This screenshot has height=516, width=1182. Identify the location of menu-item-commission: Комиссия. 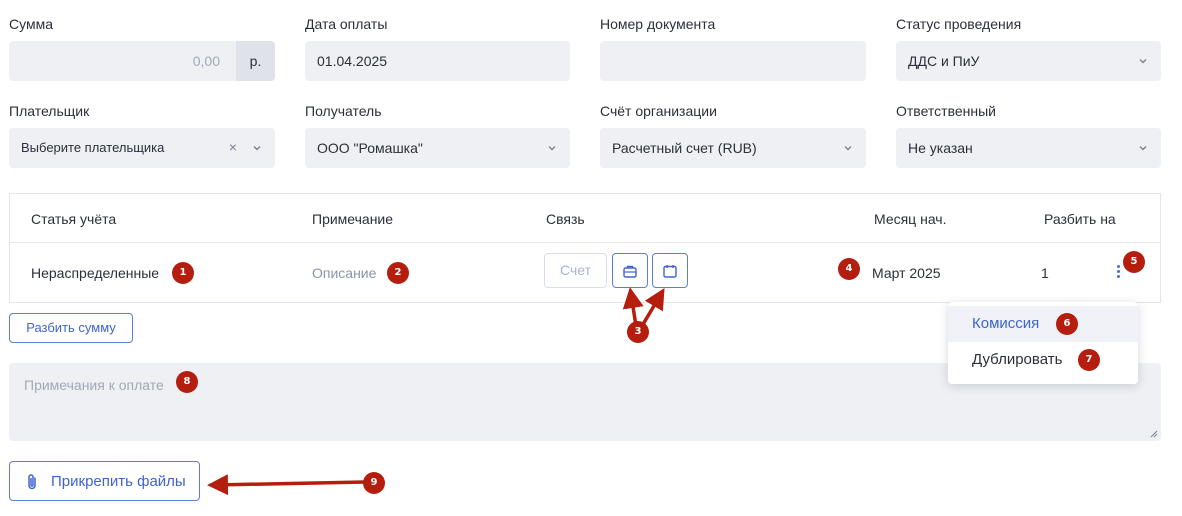
(1043, 324).